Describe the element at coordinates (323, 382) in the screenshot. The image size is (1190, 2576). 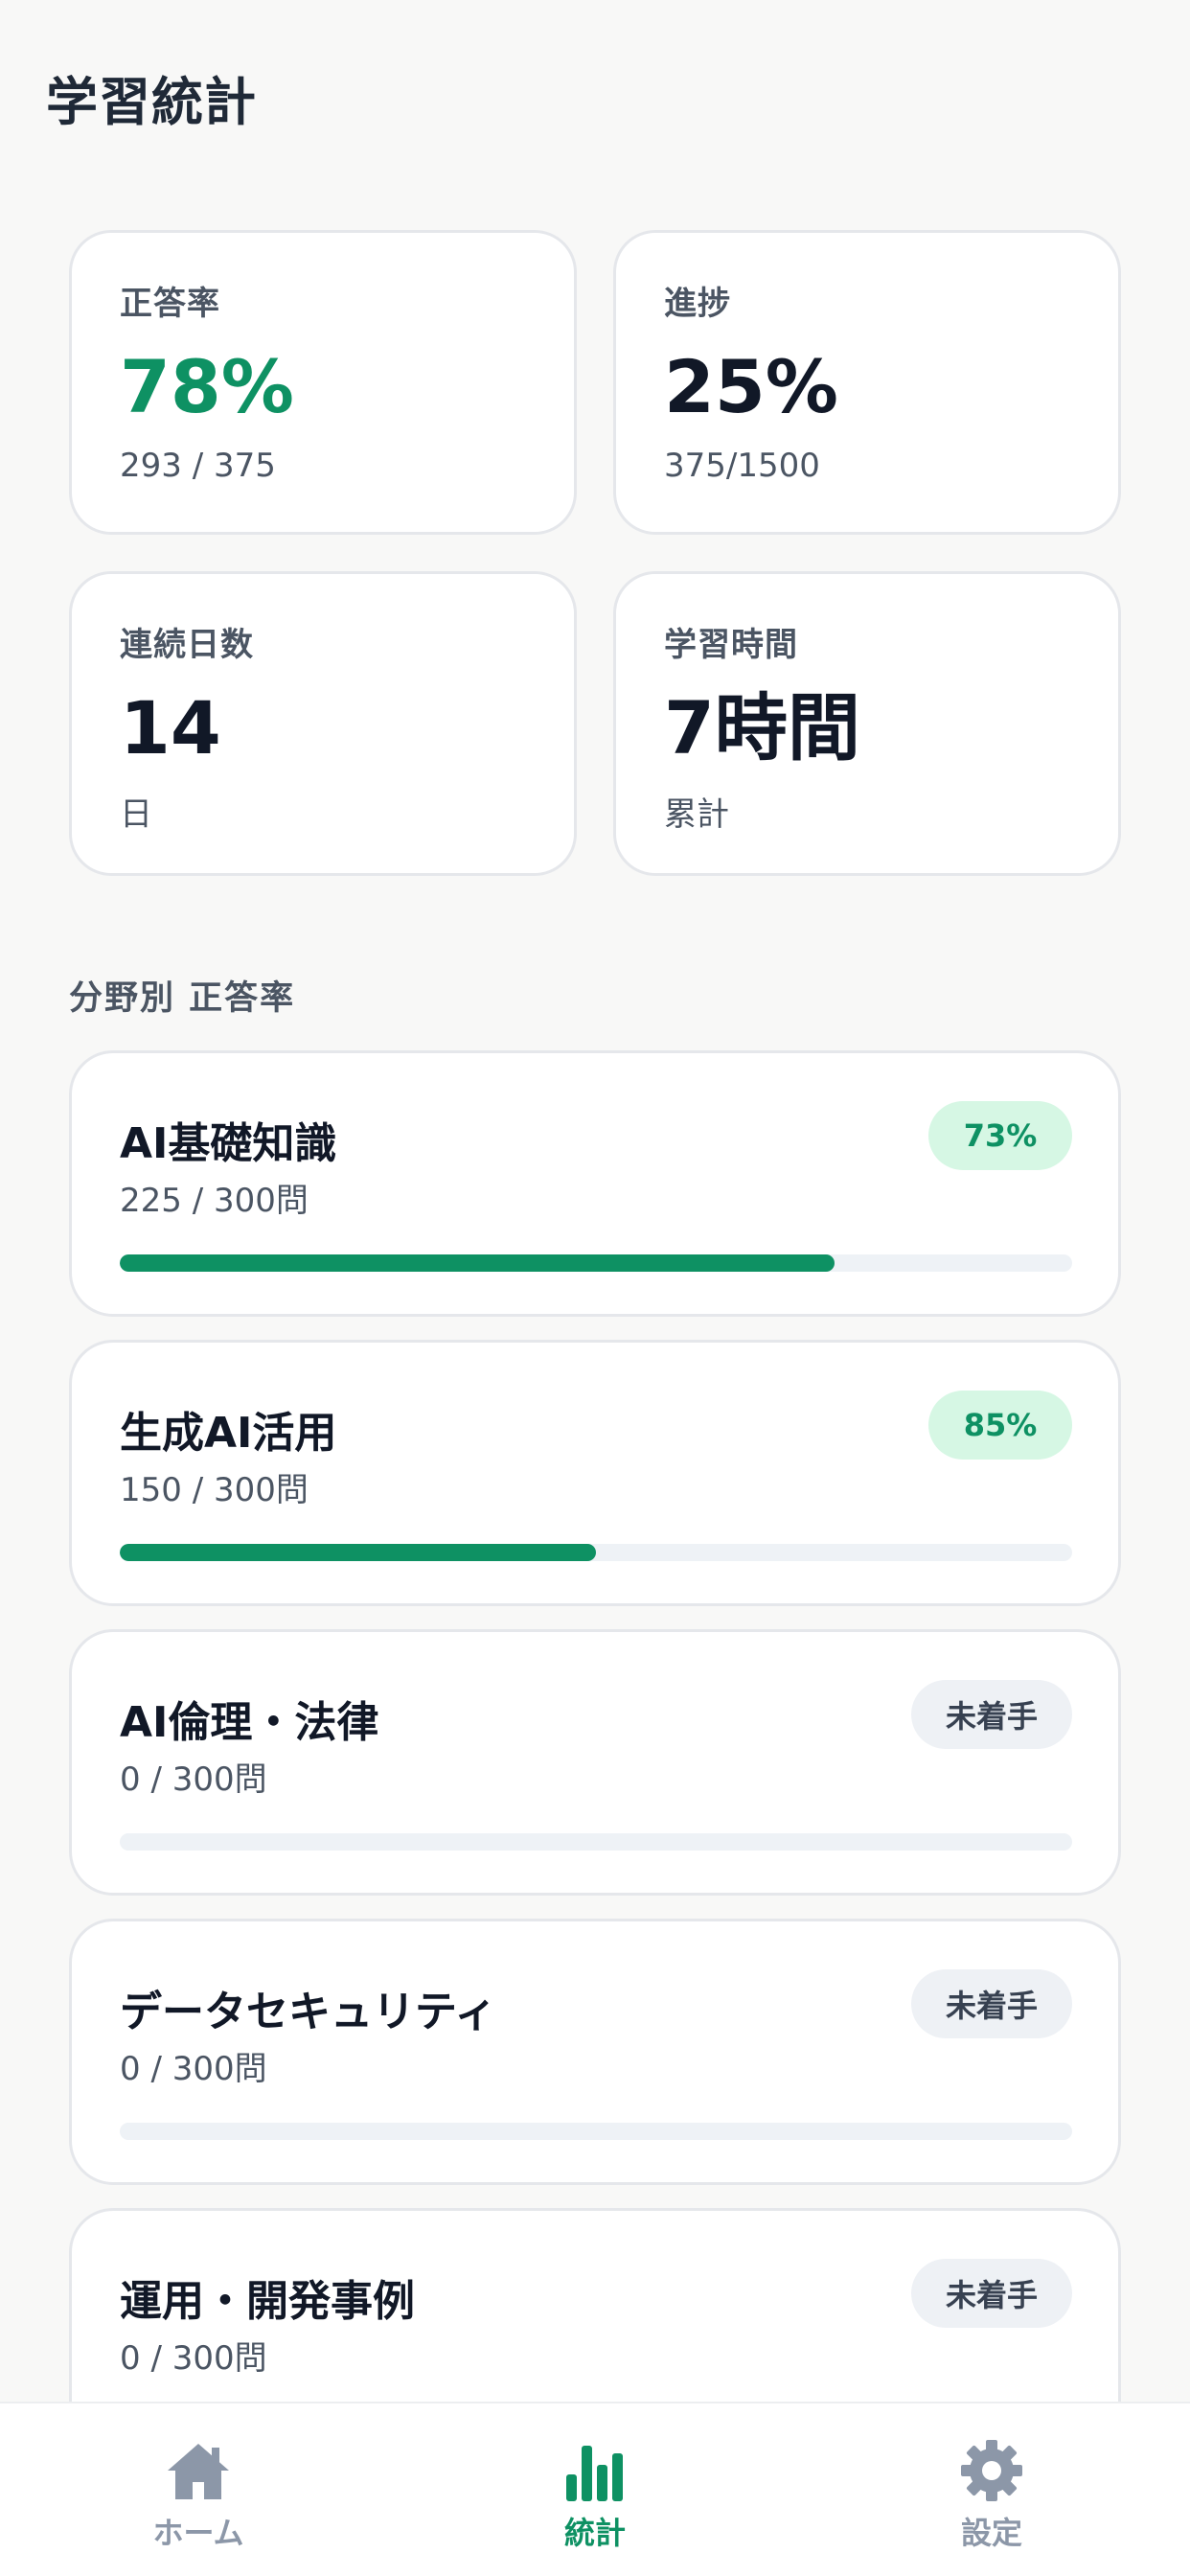
I see `stat-card-accuracy: 正答率 78% 293 / 375` at that location.